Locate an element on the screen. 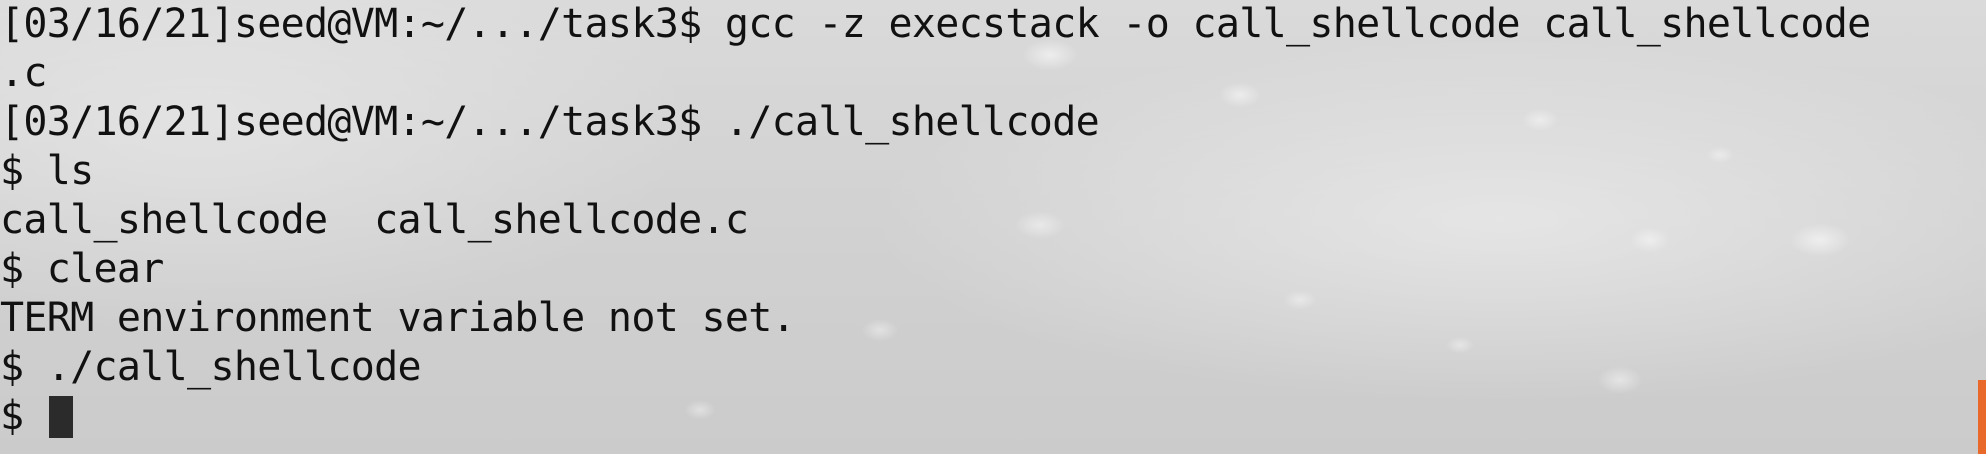 This screenshot has height=454, width=1986. terminal-line: .c is located at coordinates (23, 73).